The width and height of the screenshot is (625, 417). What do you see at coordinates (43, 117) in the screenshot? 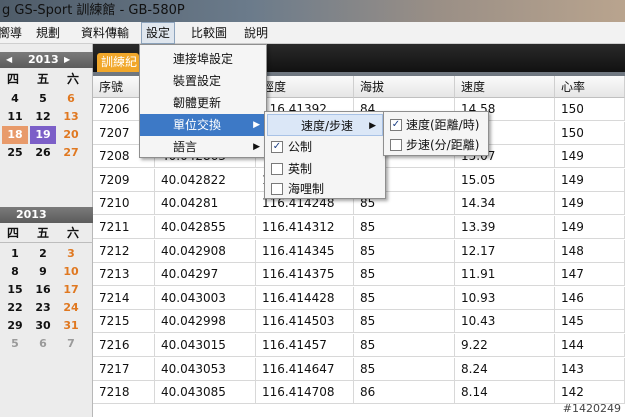
I see `calendar-day: 12` at bounding box center [43, 117].